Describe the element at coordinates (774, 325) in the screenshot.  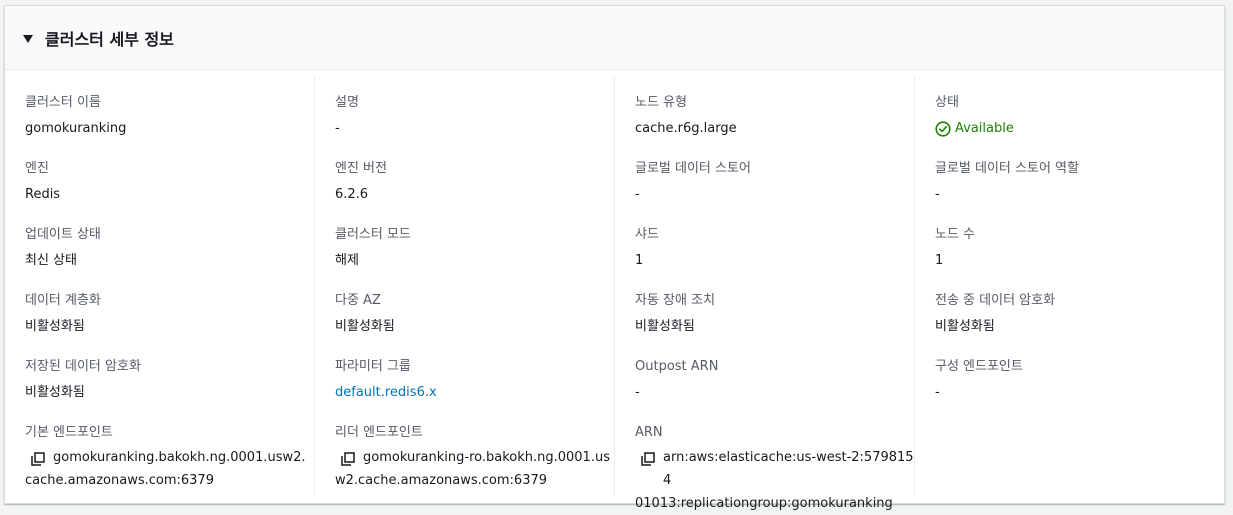
I see `field-auto-failover: 자동 장애 조치 비활성화됨` at that location.